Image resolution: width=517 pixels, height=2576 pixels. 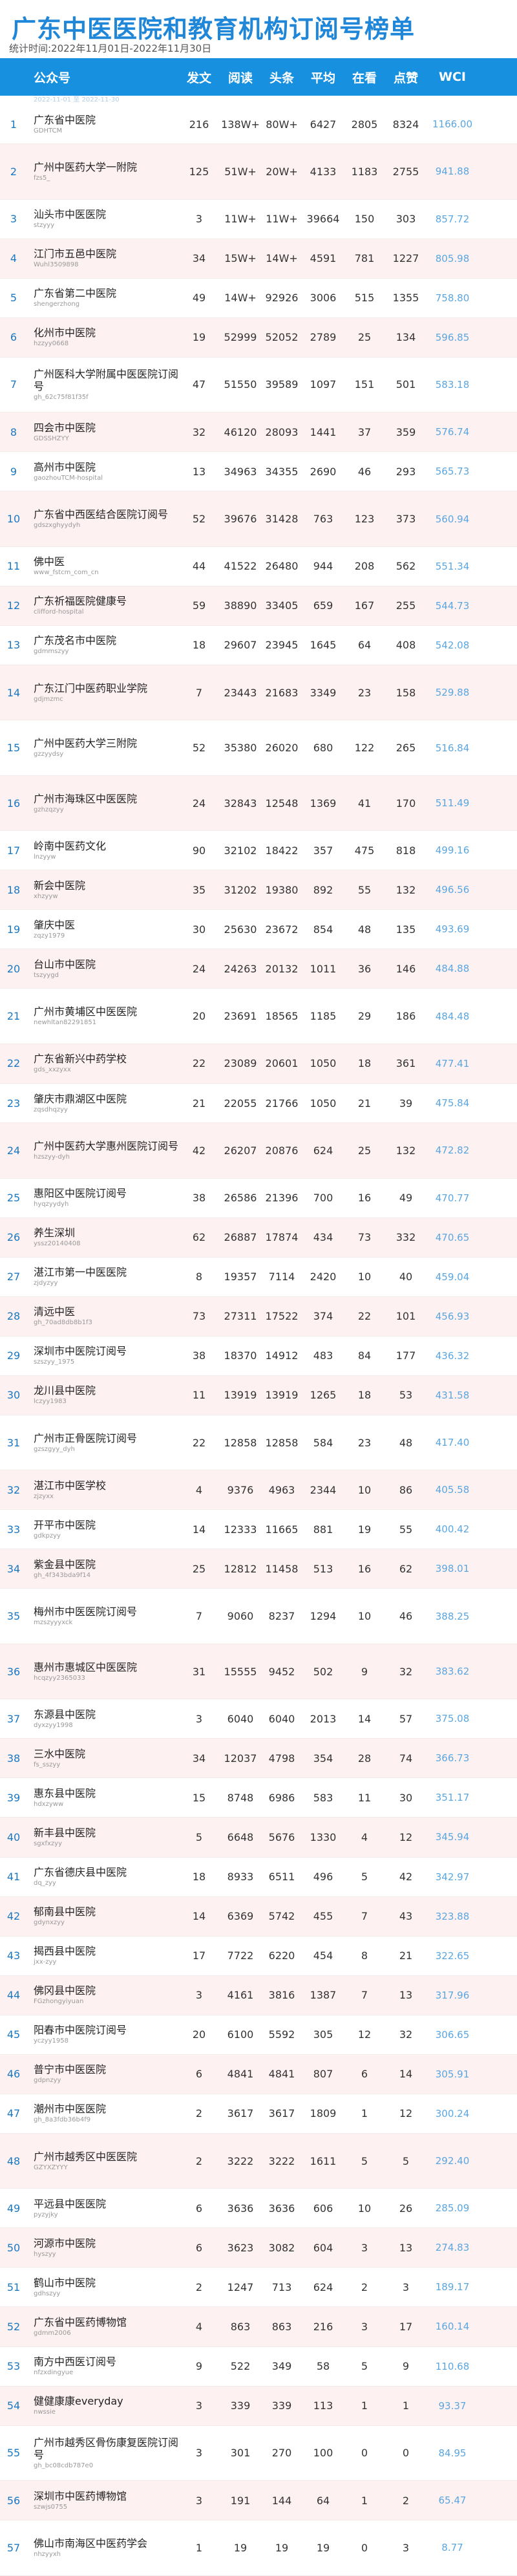 What do you see at coordinates (102, 969) in the screenshot?
I see `account-cell: 台山市中医院 tszyygd` at bounding box center [102, 969].